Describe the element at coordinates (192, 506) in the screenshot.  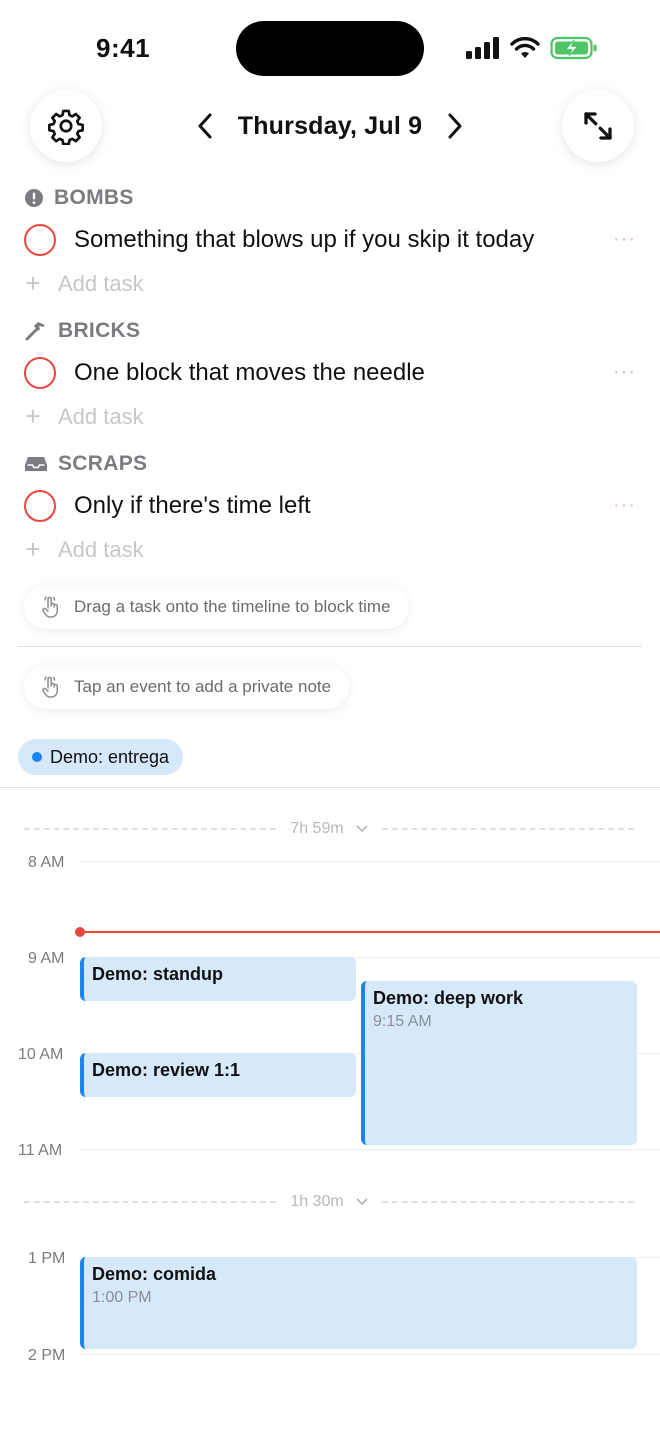
I see `task-text: Only if there's time left` at that location.